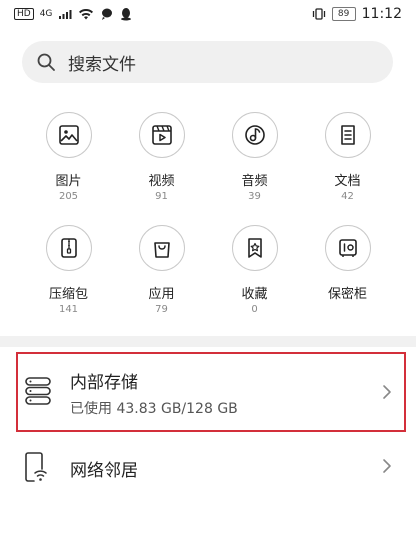 The width and height of the screenshot is (416, 533). Describe the element at coordinates (161, 196) in the screenshot. I see `category-count: 91` at that location.